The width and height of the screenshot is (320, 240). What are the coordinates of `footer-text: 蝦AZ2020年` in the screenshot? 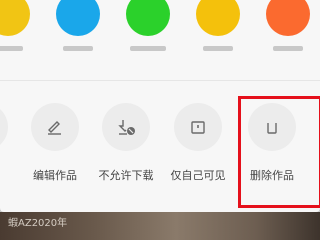 It's located at (38, 223).